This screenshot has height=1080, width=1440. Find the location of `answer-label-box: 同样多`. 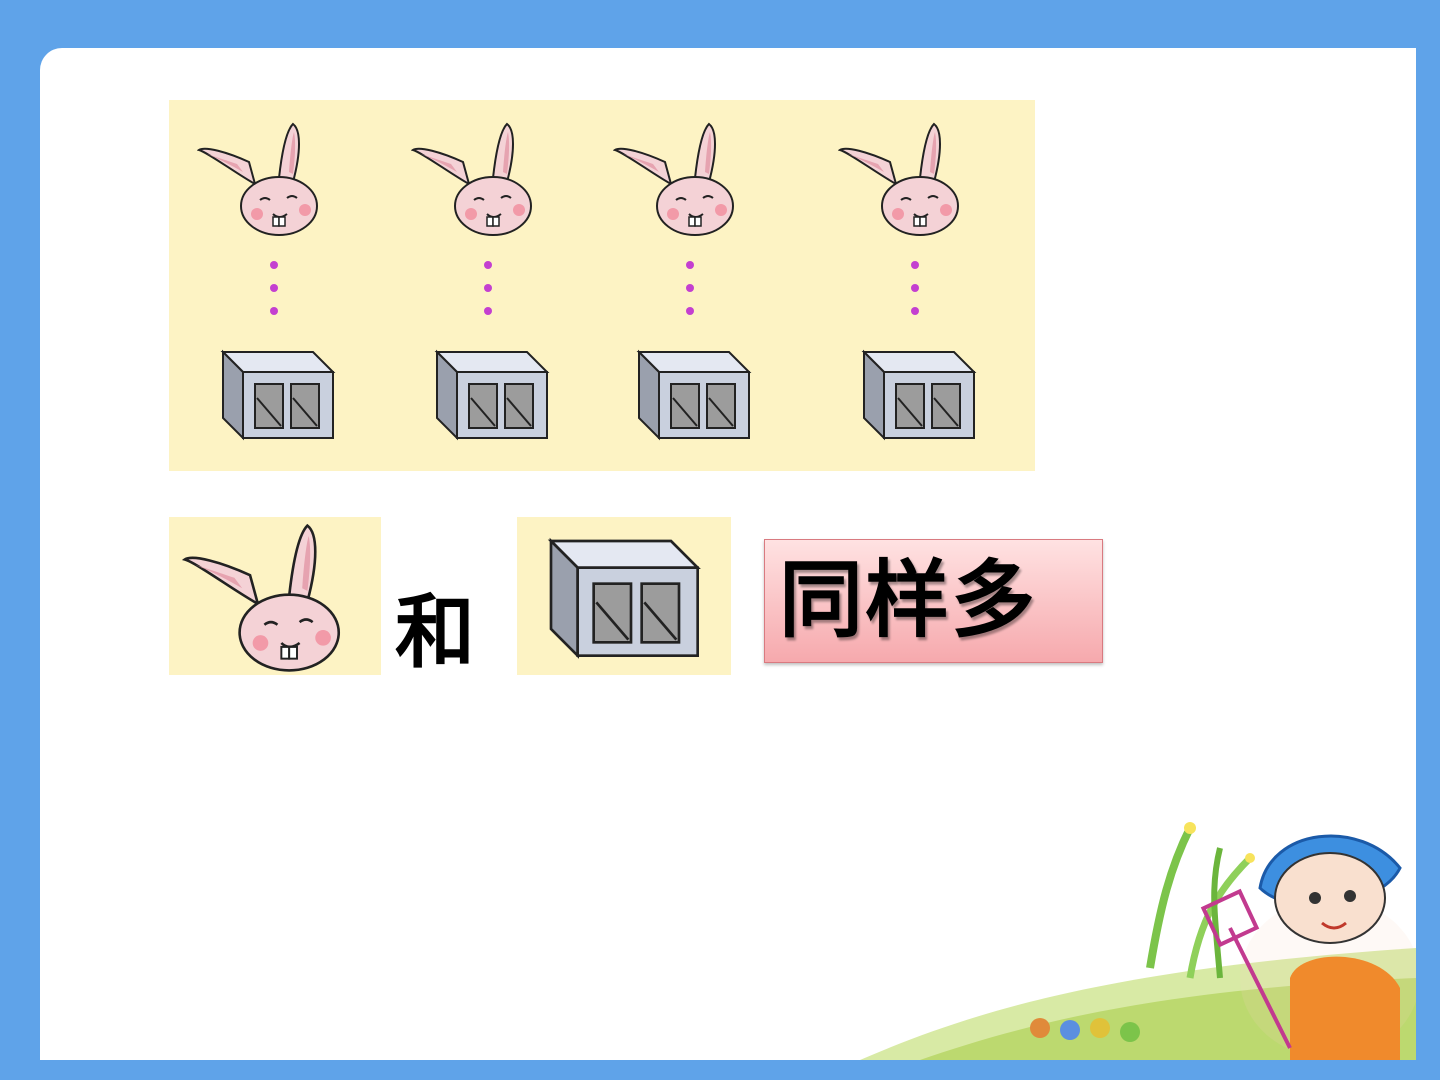

answer-label-box: 同样多 is located at coordinates (933, 601).